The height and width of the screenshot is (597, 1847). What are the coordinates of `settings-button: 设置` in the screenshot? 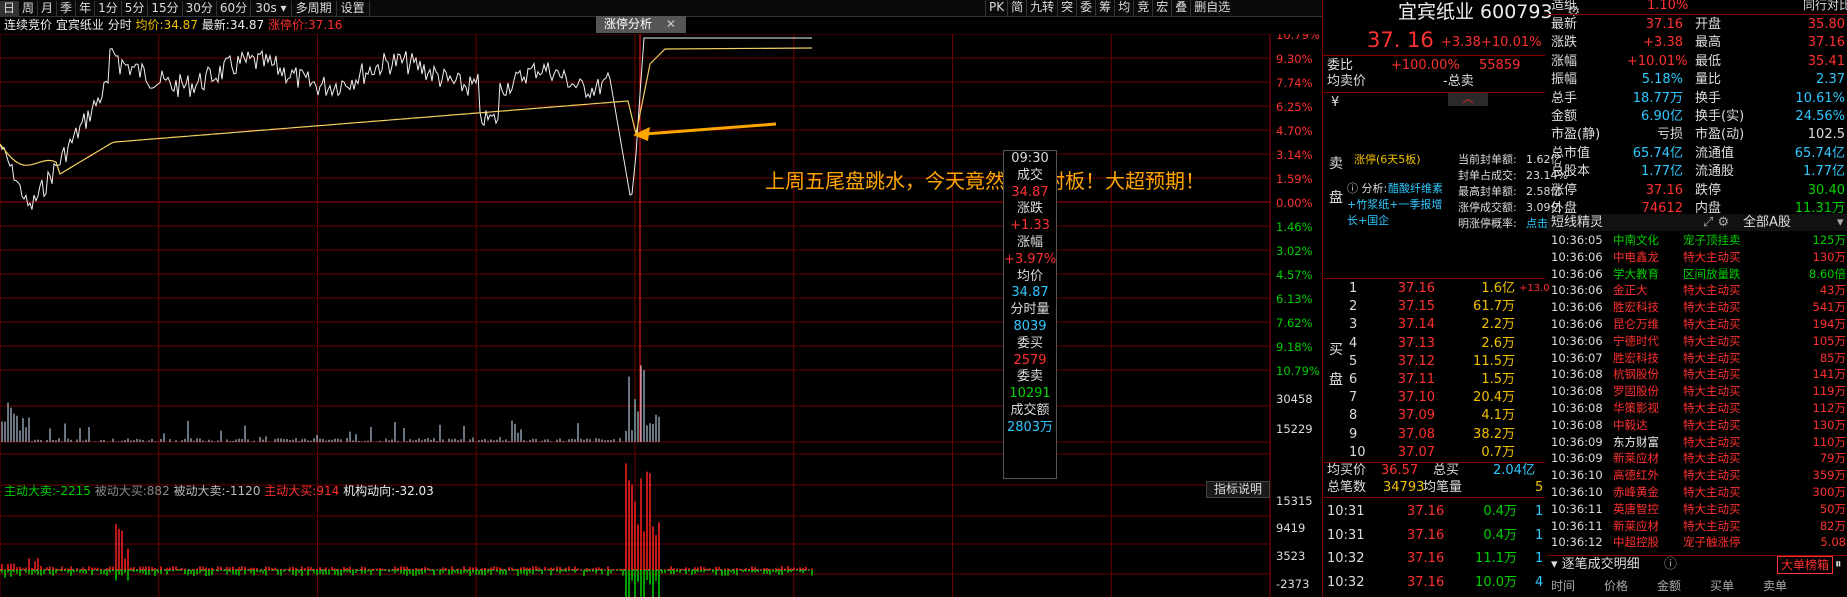 It's located at (353, 8).